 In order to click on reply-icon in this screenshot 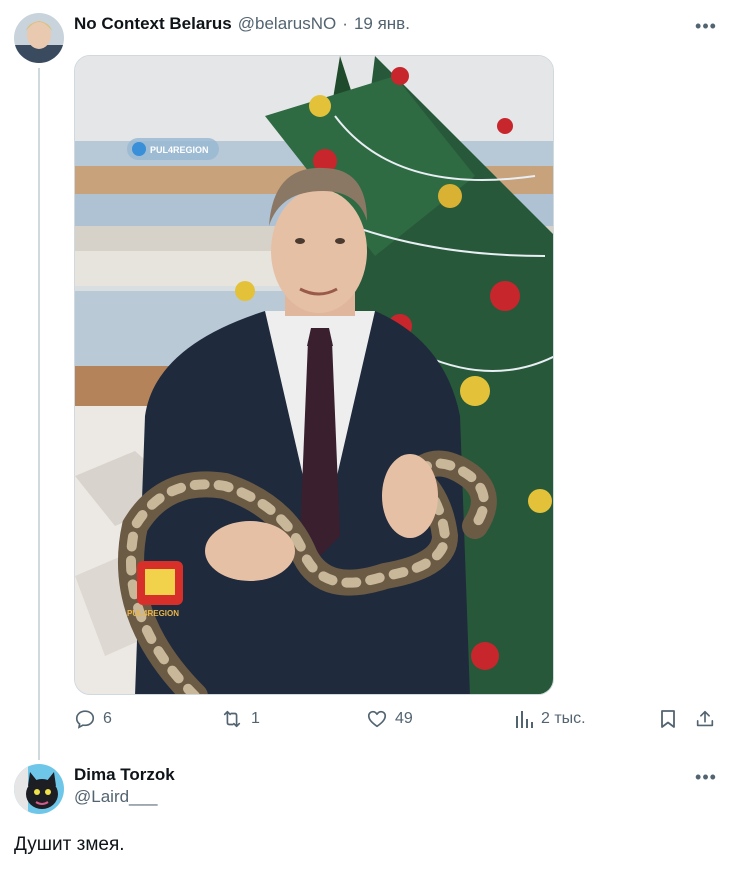, I will do `click(85, 719)`.